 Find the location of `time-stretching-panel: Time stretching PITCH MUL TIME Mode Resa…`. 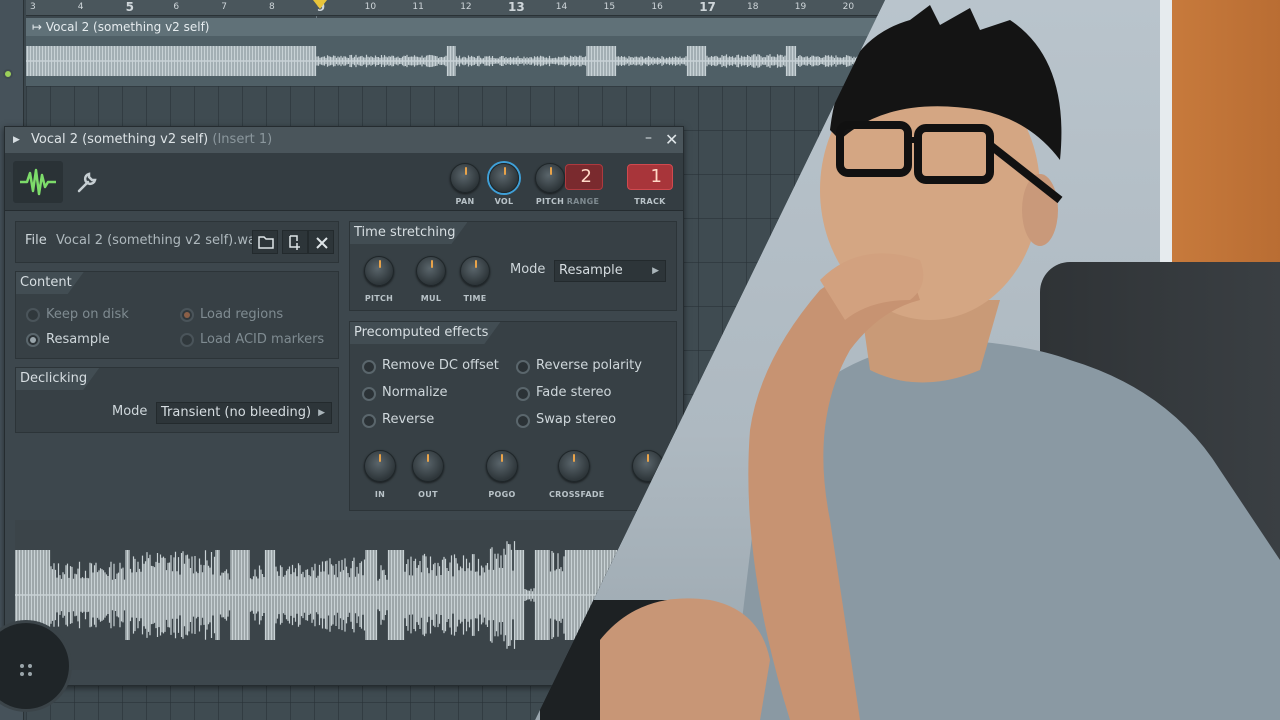

time-stretching-panel: Time stretching PITCH MUL TIME Mode Resa… is located at coordinates (513, 266).